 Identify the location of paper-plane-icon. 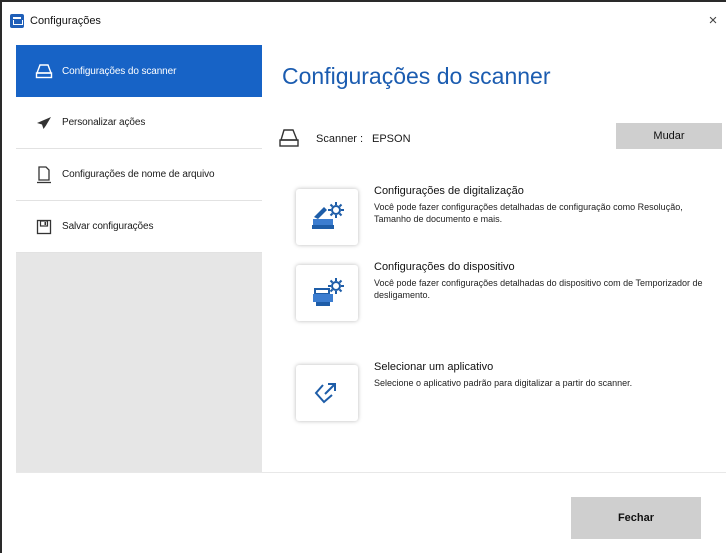
(44, 123).